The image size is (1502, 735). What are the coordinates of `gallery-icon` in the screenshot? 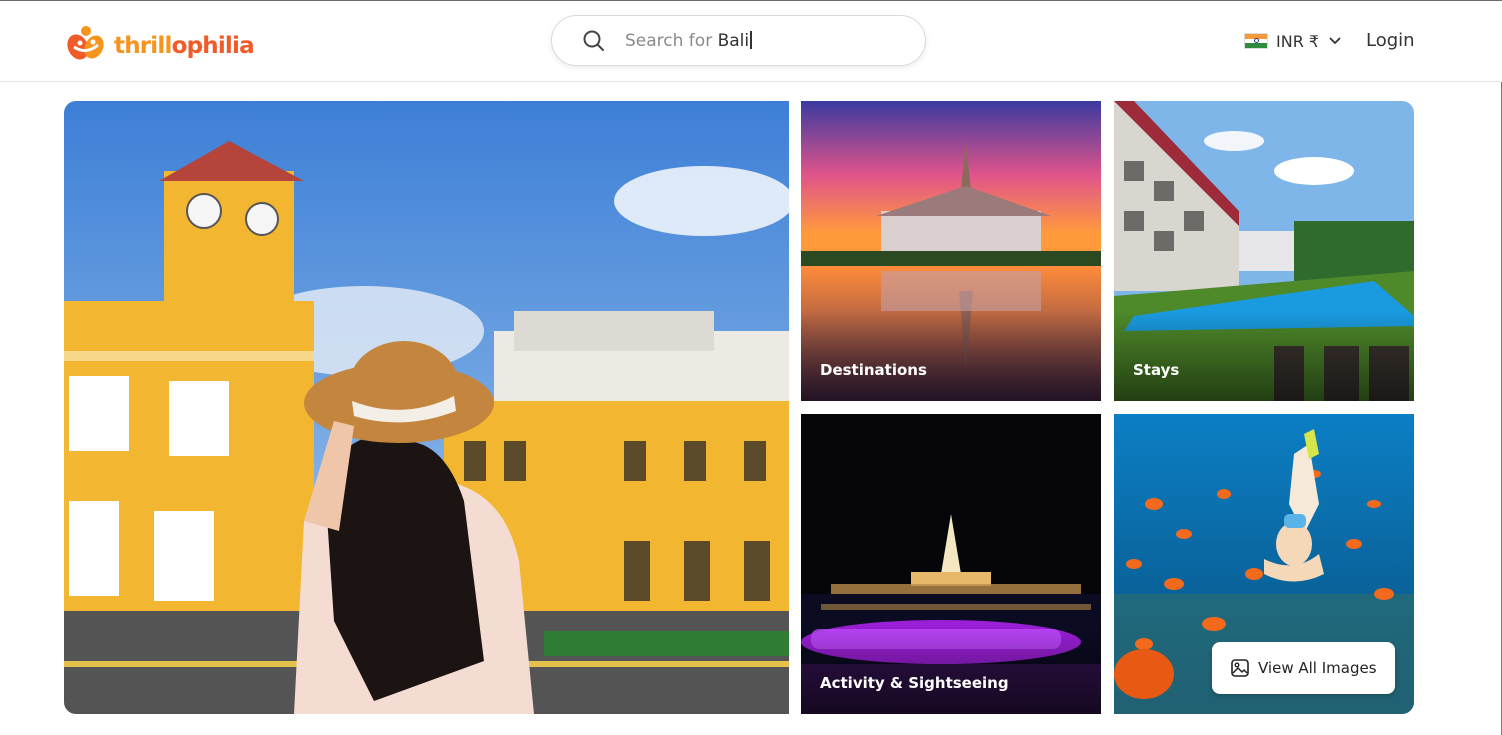 It's located at (1240, 668).